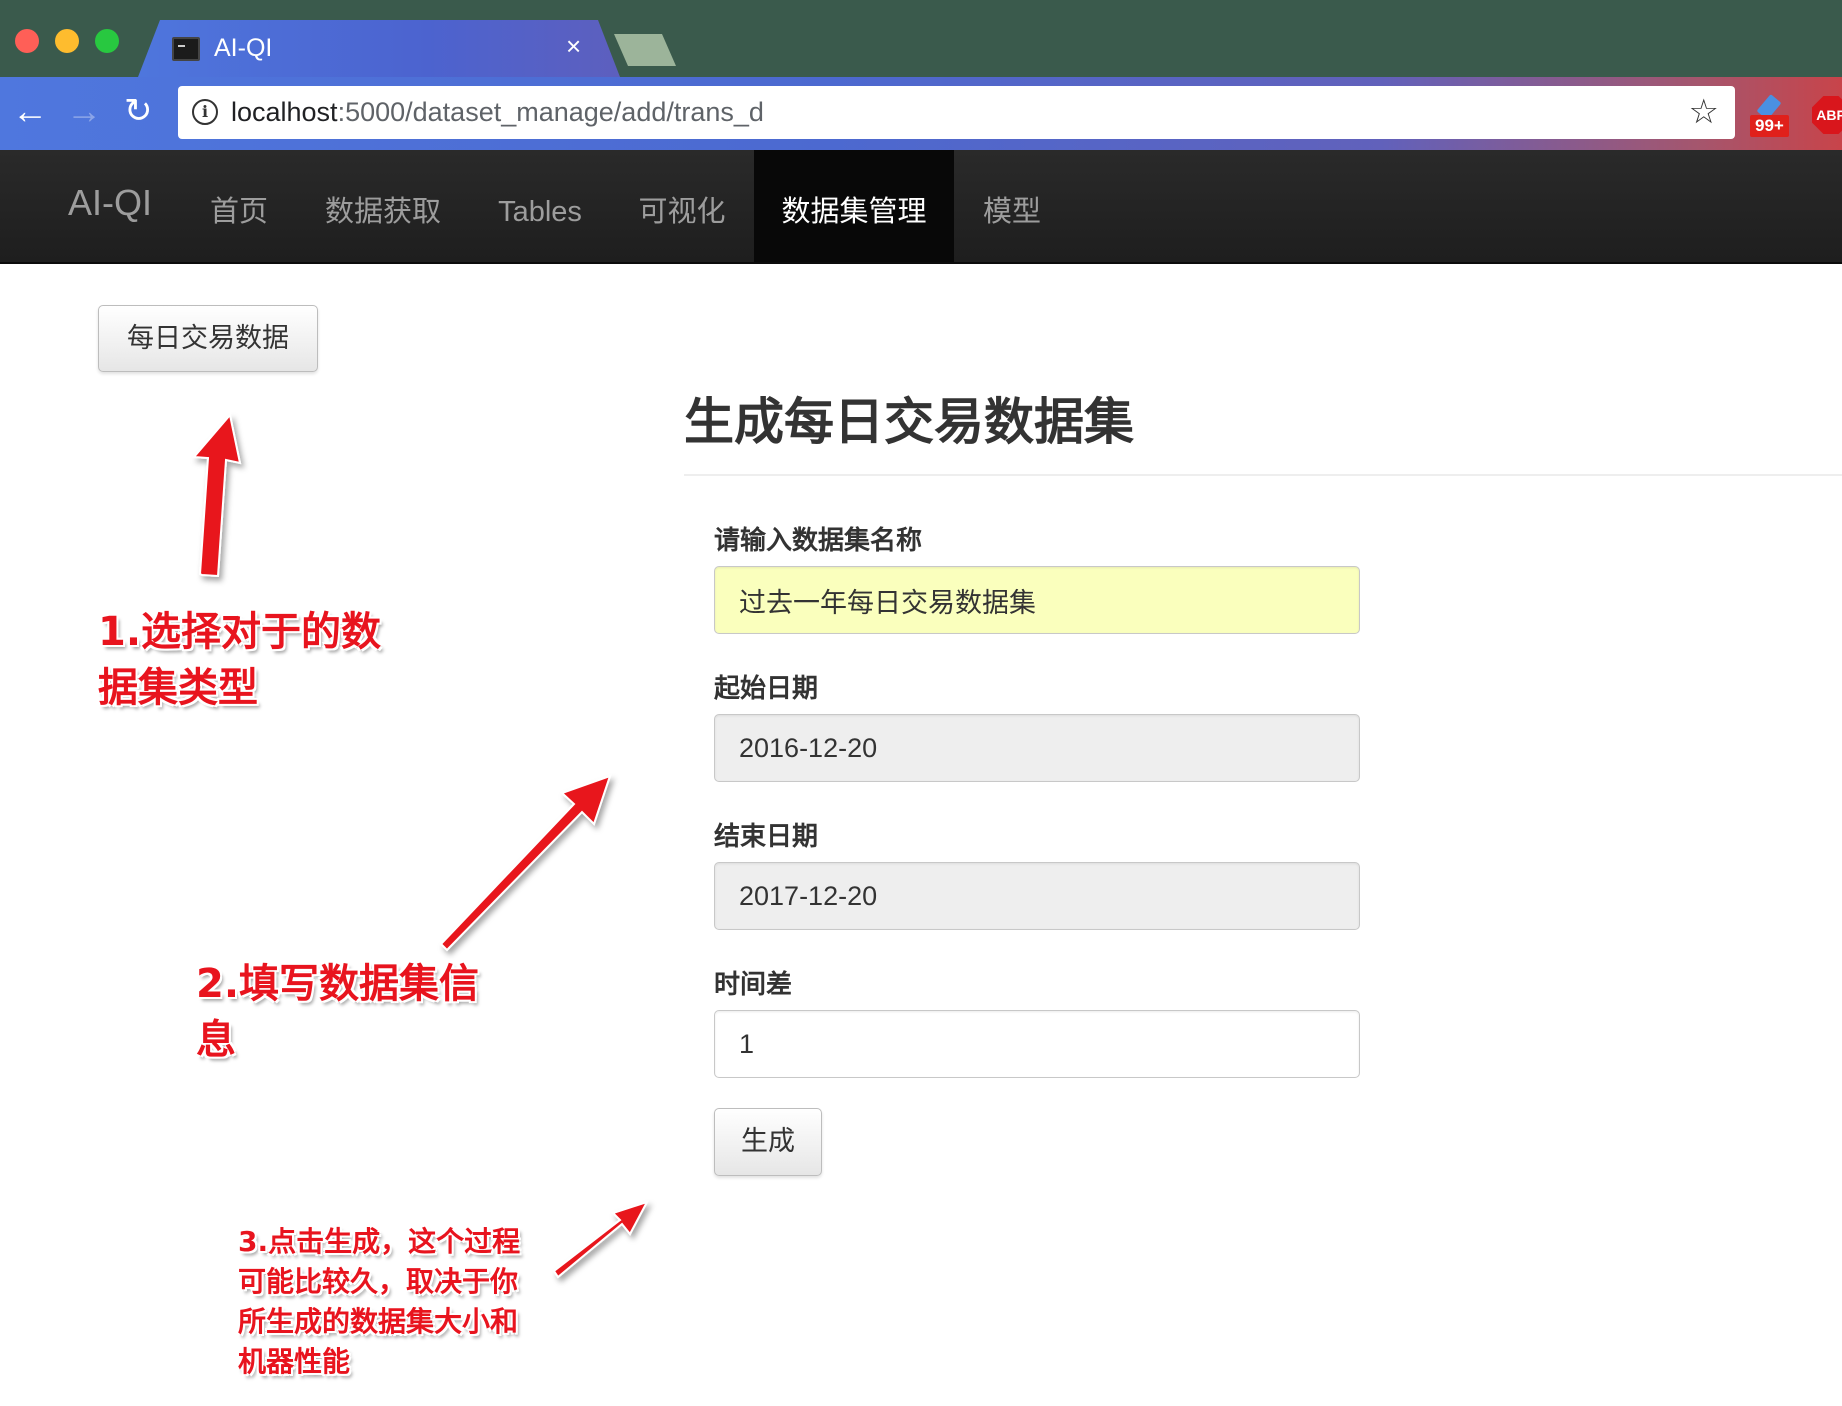  Describe the element at coordinates (294, 1361) in the screenshot. I see `annotation-step3-line4: 机器性能` at that location.